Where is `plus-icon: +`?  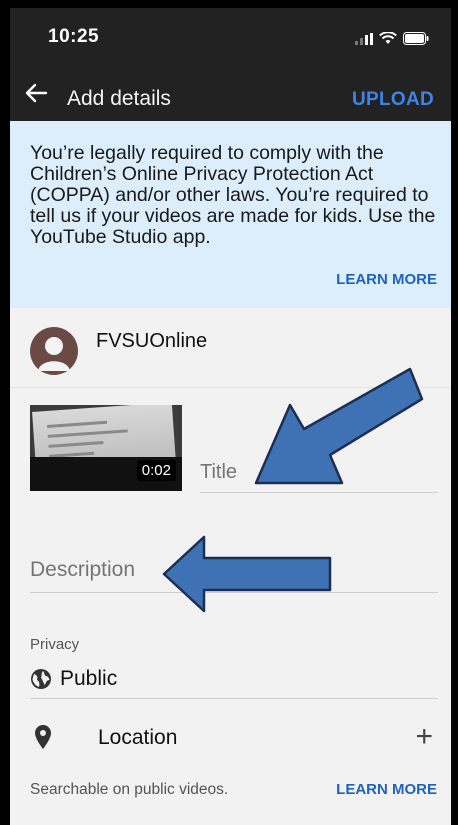 plus-icon: + is located at coordinates (424, 737).